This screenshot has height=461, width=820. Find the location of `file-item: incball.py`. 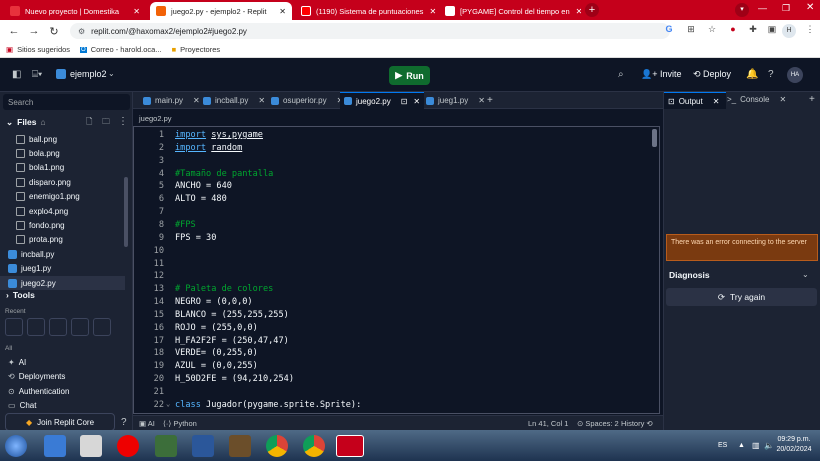

file-item: incball.py is located at coordinates (62, 254).